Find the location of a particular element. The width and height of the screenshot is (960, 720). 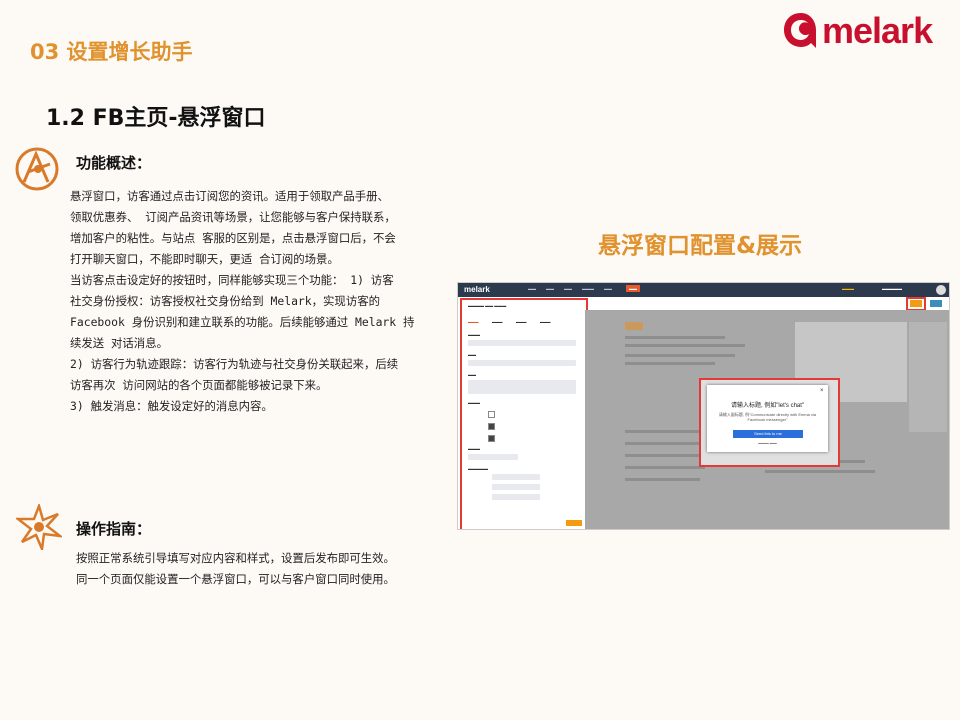

guide-heading: 操作指南： is located at coordinates (114, 529).